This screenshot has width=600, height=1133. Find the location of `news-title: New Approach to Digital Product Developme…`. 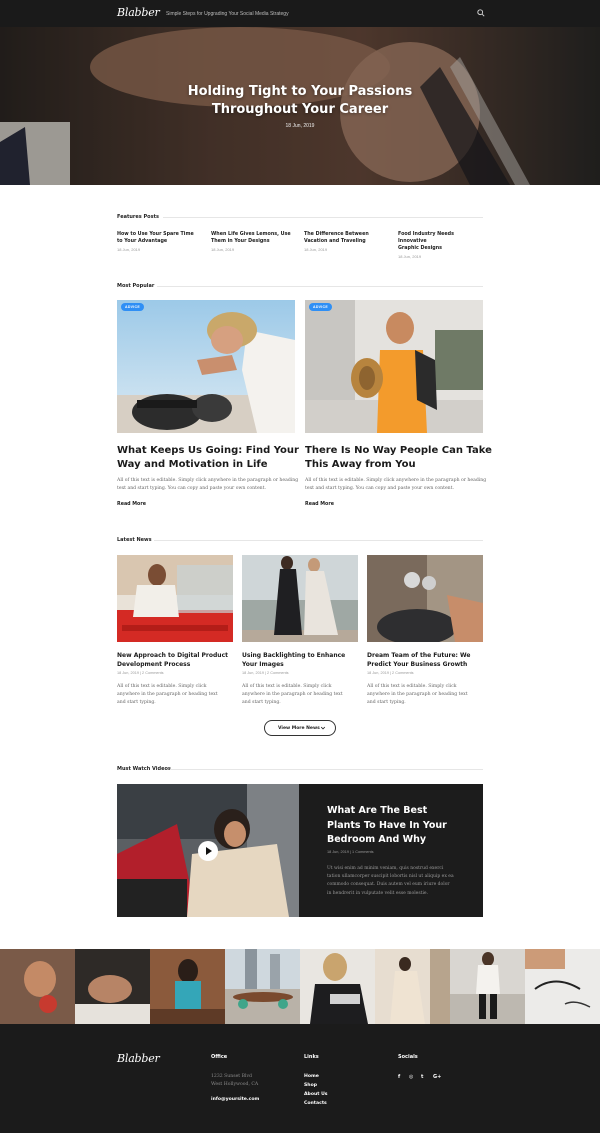

news-title: New Approach to Digital Product Developme… is located at coordinates (177, 660).